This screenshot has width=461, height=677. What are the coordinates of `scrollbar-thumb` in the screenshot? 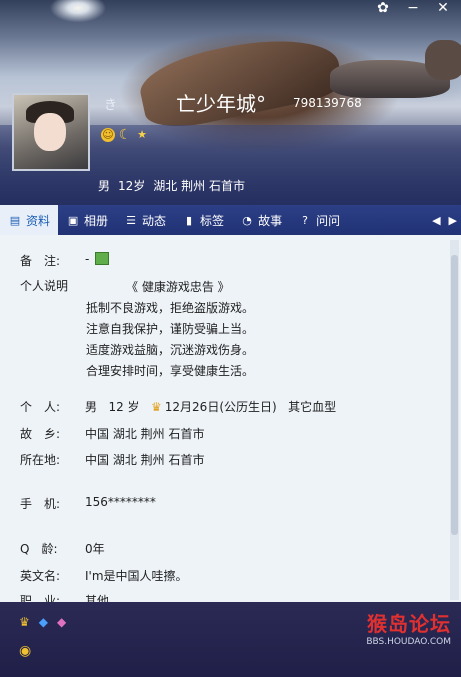 It's located at (454, 395).